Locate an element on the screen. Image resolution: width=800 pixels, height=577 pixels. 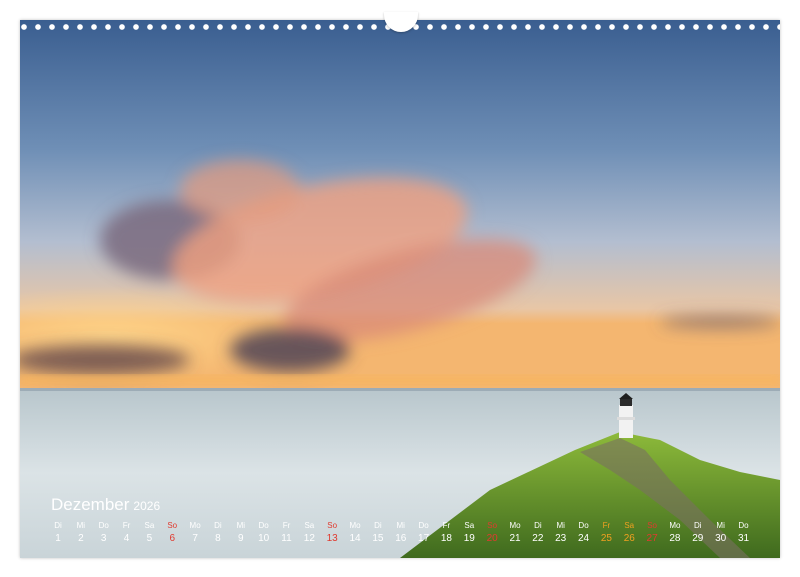
day-cell: Mi 2 is located at coordinates (81, 533).